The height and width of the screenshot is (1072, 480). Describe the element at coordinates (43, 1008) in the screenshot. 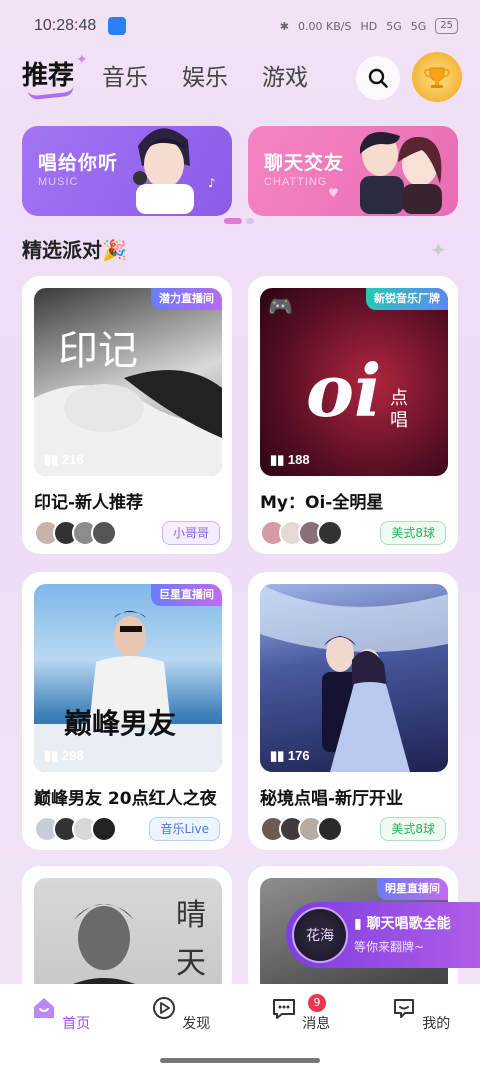

I see `home-icon` at that location.